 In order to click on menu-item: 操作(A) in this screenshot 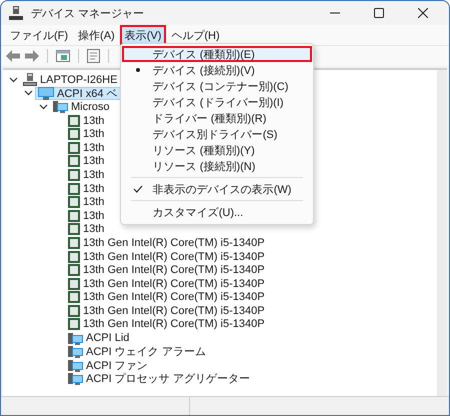, I will do `click(96, 35)`.